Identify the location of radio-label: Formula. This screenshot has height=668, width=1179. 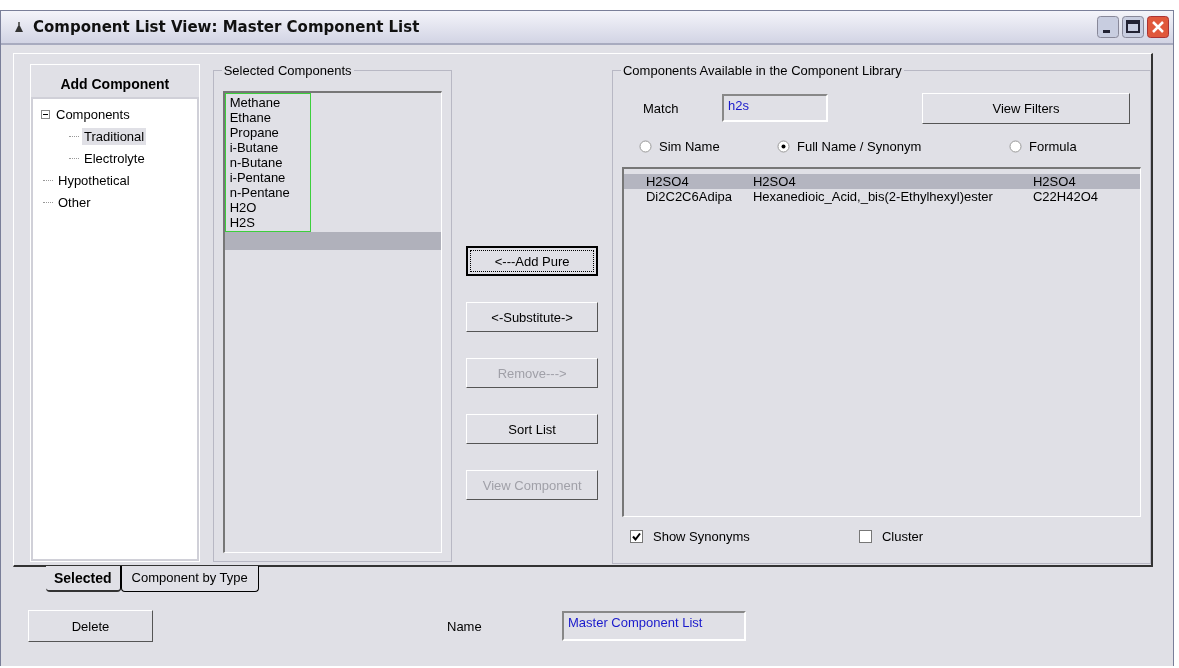
(1053, 146).